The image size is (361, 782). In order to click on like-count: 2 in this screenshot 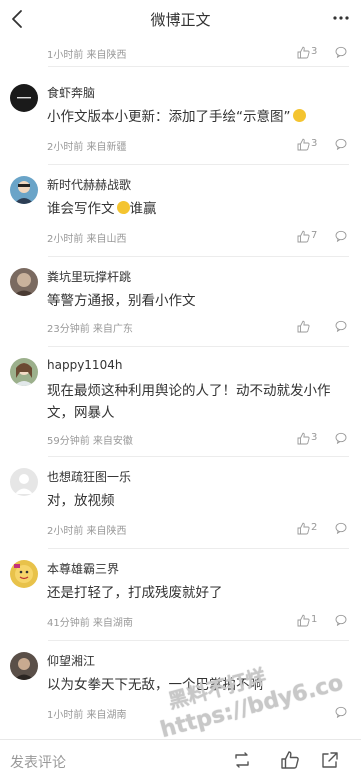, I will do `click(314, 527)`.